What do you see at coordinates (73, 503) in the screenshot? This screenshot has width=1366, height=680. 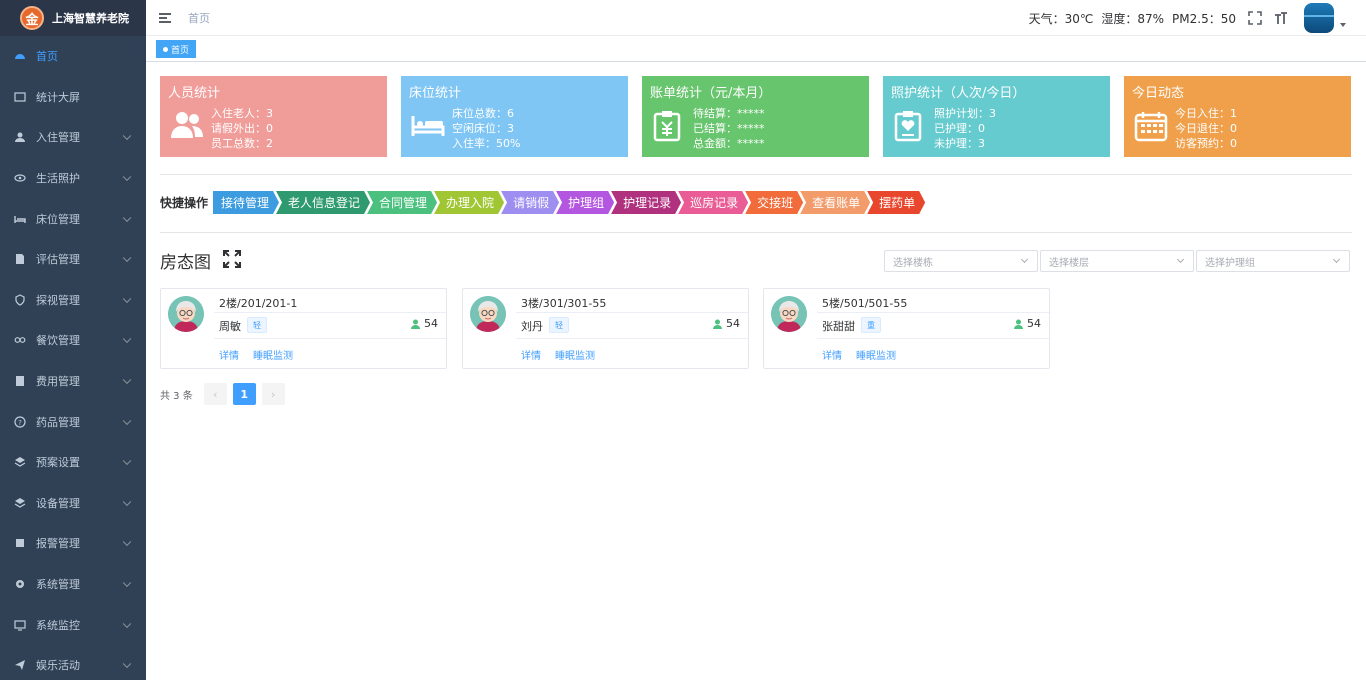 I see `sidebar-item: 设备管理` at bounding box center [73, 503].